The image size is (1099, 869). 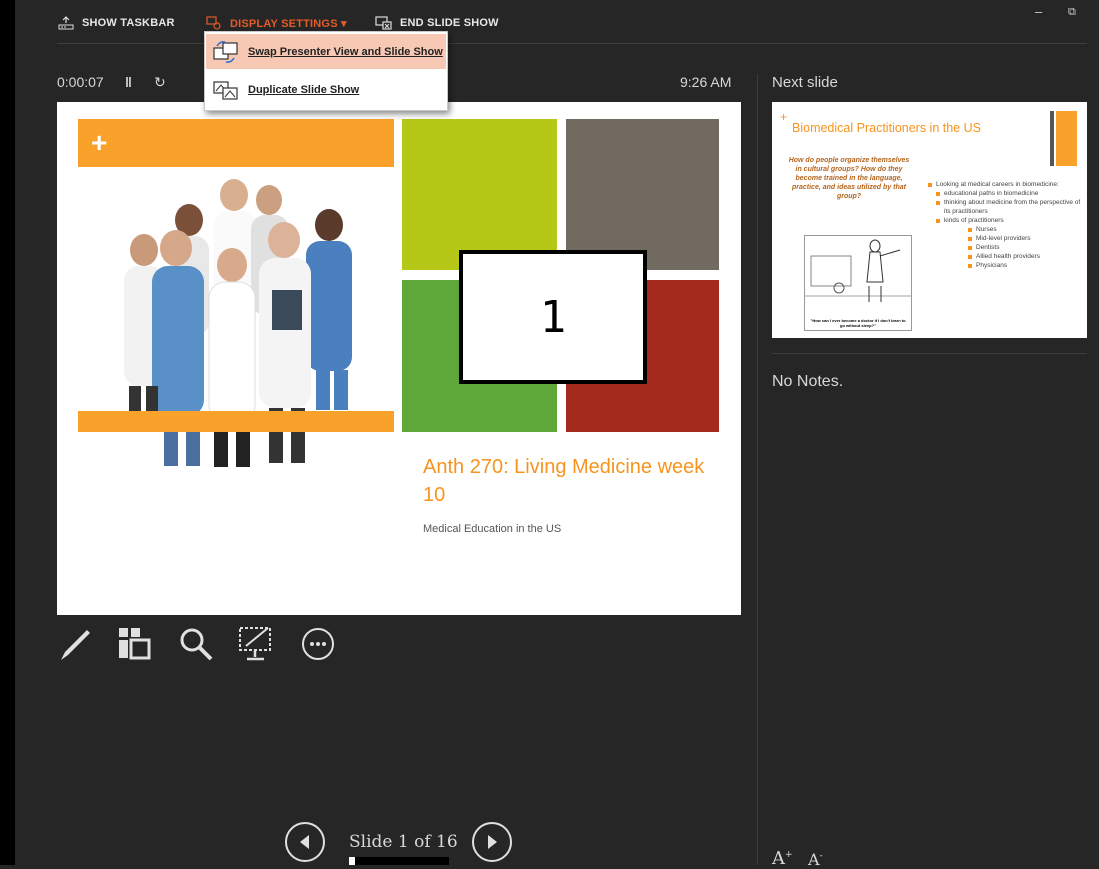 What do you see at coordinates (66, 23) in the screenshot?
I see `taskbar-icon` at bounding box center [66, 23].